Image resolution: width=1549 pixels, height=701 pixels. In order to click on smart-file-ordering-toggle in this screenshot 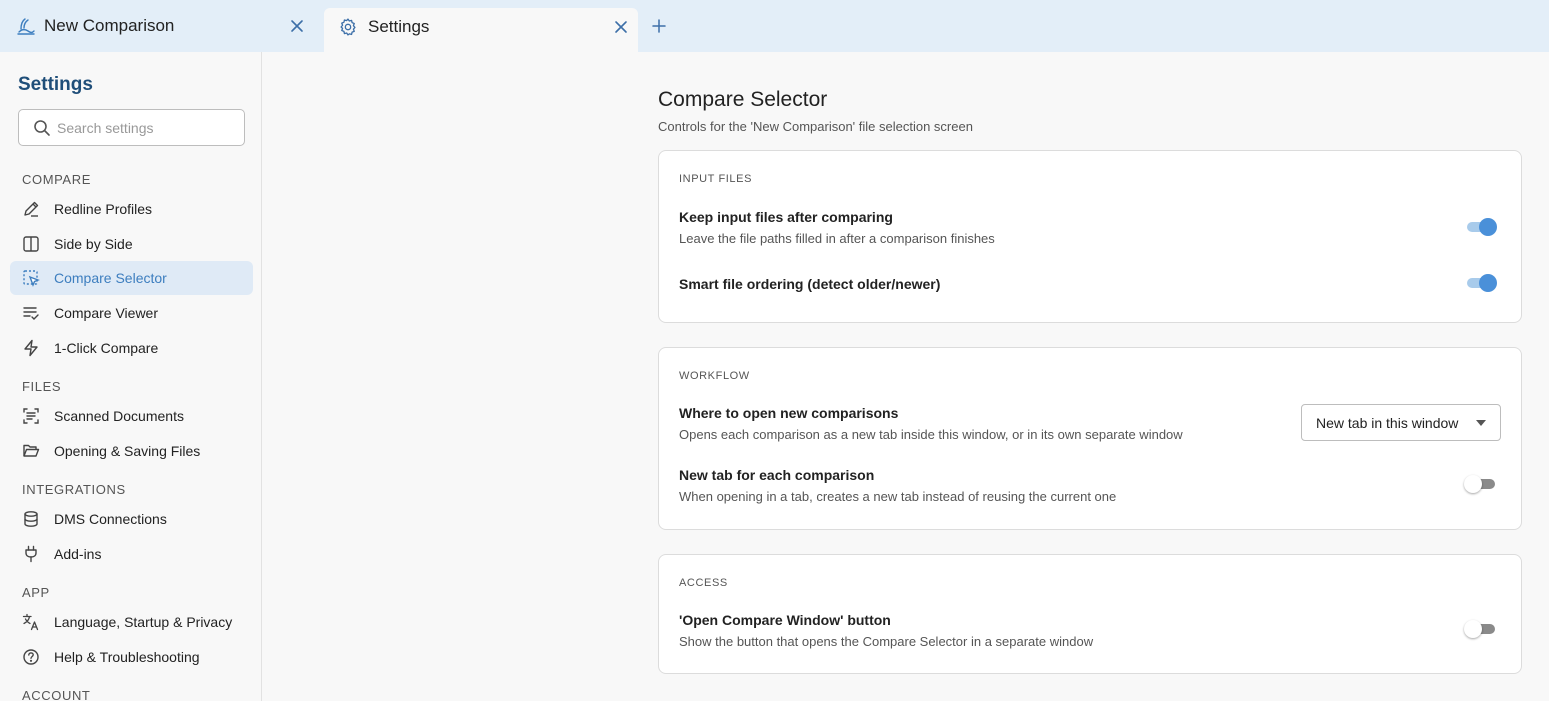, I will do `click(1482, 283)`.